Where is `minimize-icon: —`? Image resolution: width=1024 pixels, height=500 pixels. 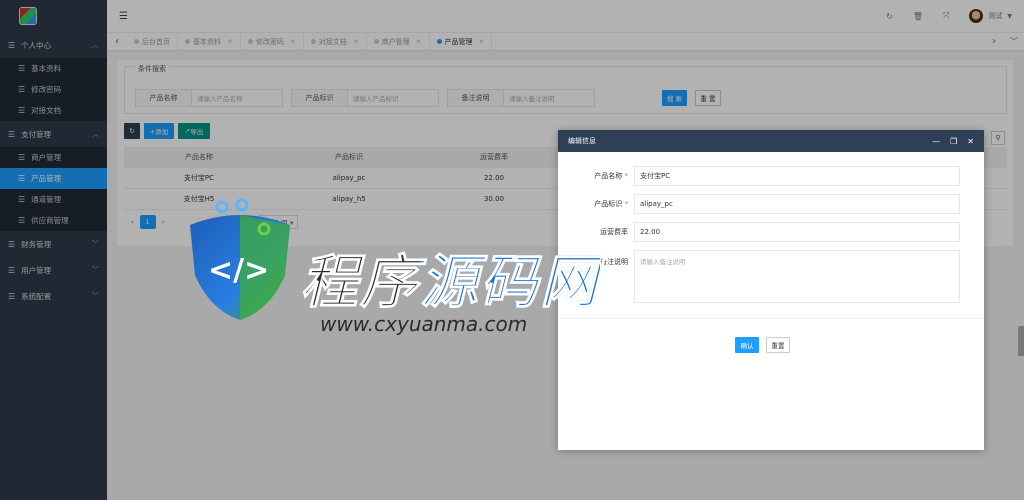 minimize-icon: — is located at coordinates (936, 141).